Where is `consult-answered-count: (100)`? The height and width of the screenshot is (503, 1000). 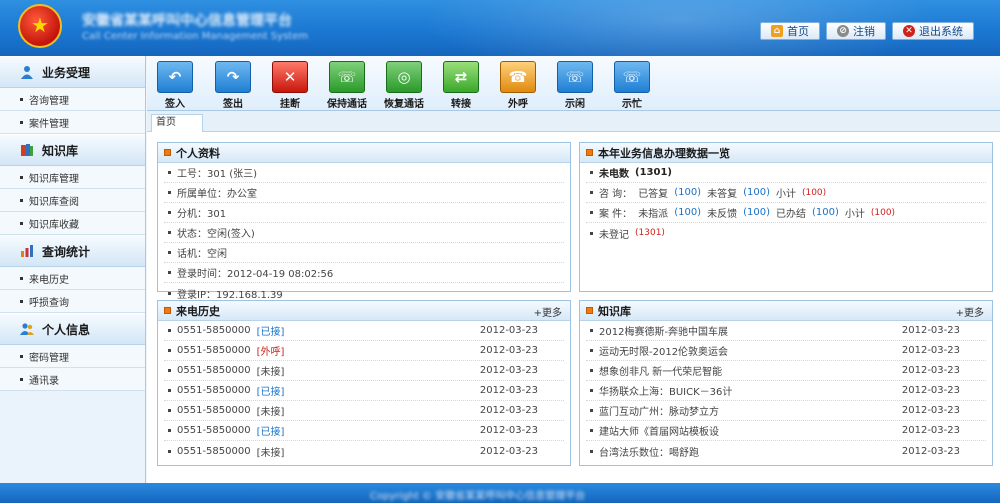 consult-answered-count: (100) is located at coordinates (687, 192).